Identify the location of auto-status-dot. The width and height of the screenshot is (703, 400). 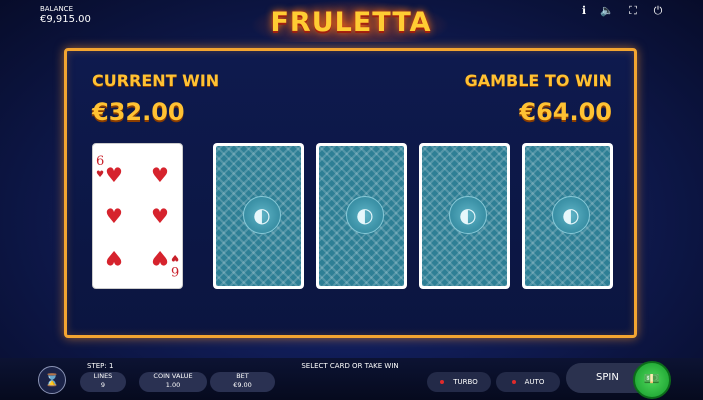
(513, 382).